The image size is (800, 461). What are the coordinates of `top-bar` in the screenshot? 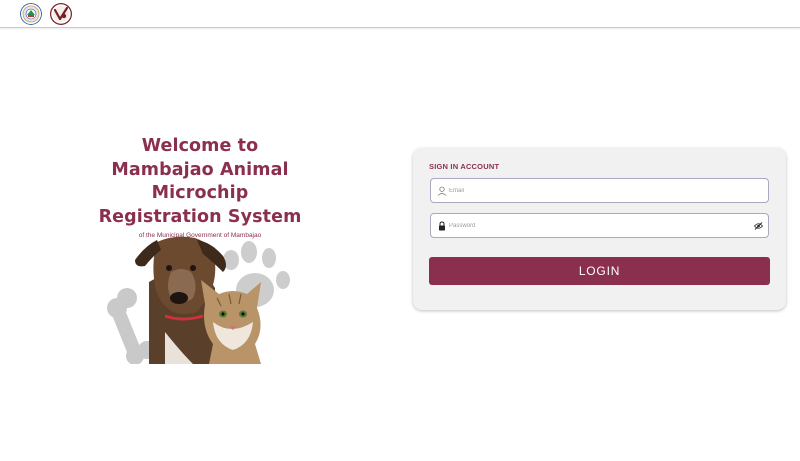 It's located at (400, 14).